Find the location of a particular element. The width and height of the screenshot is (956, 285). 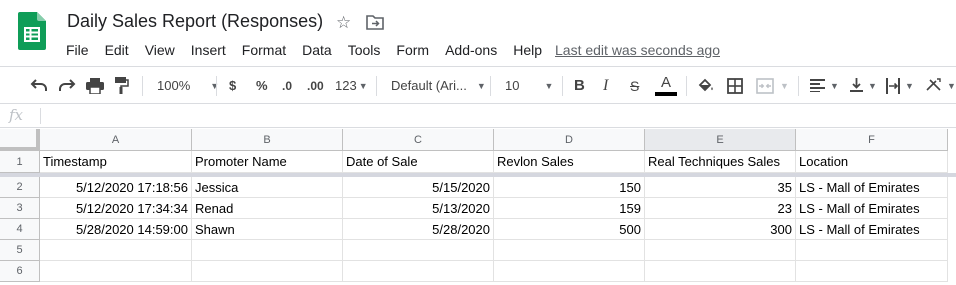

star-icon: ☆ is located at coordinates (343, 23).